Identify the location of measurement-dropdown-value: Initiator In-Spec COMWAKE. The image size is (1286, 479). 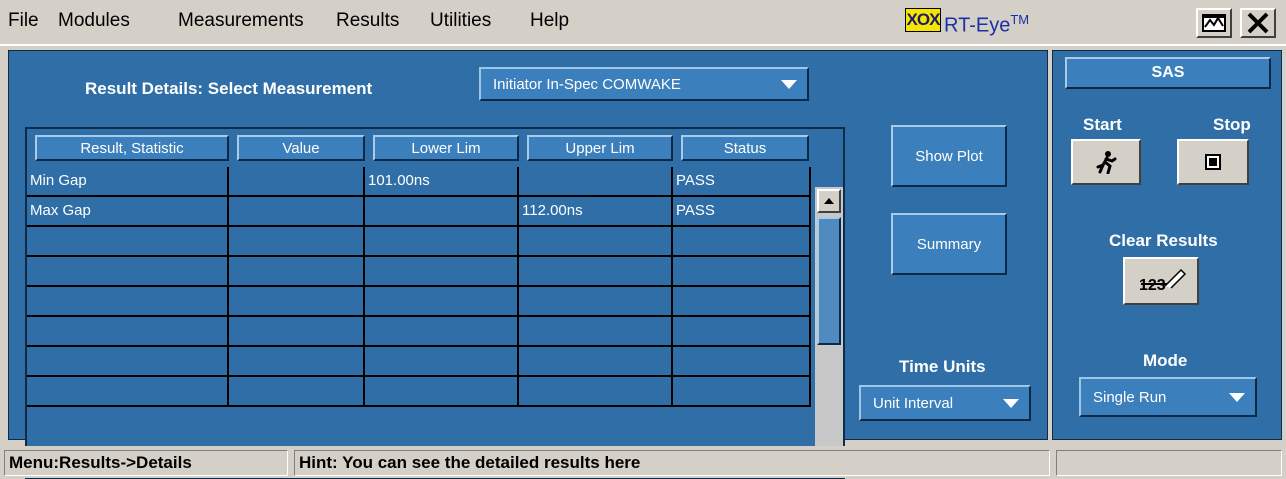
(587, 84).